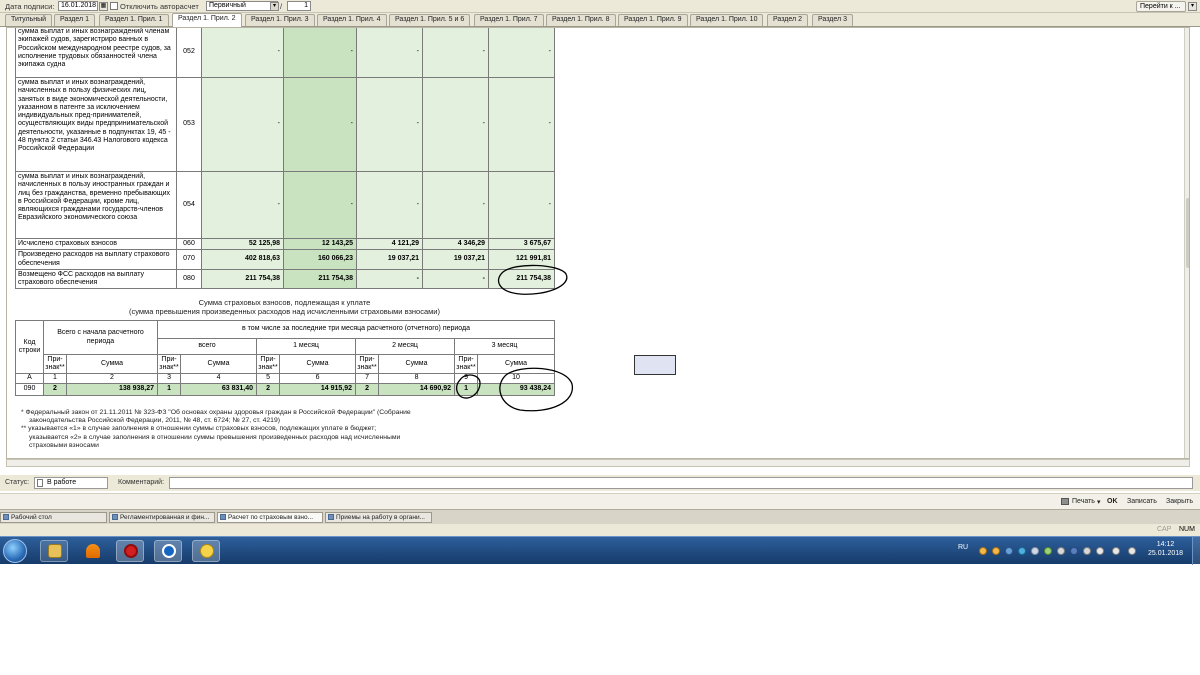 The height and width of the screenshot is (675, 1200). I want to click on value-cell: 52 125,98, so click(242, 244).